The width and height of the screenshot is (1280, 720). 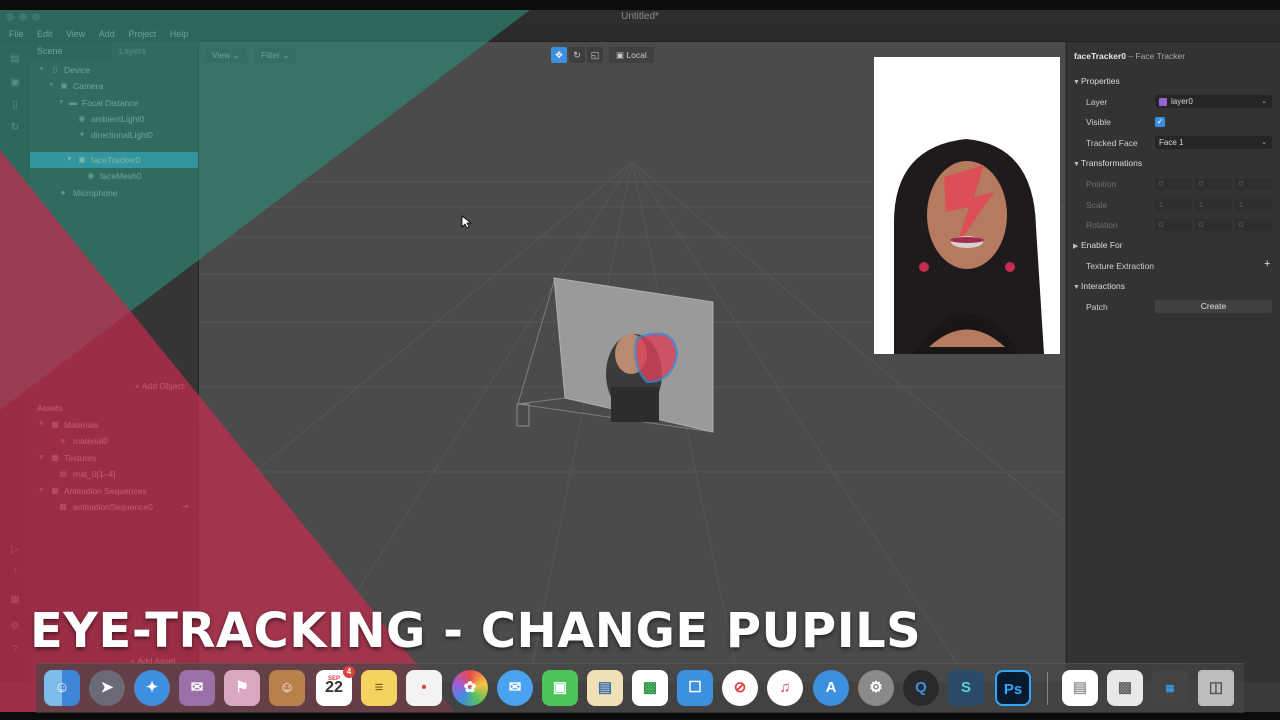 I want to click on downloads-stack-icon: ▤, so click(x=1170, y=688).